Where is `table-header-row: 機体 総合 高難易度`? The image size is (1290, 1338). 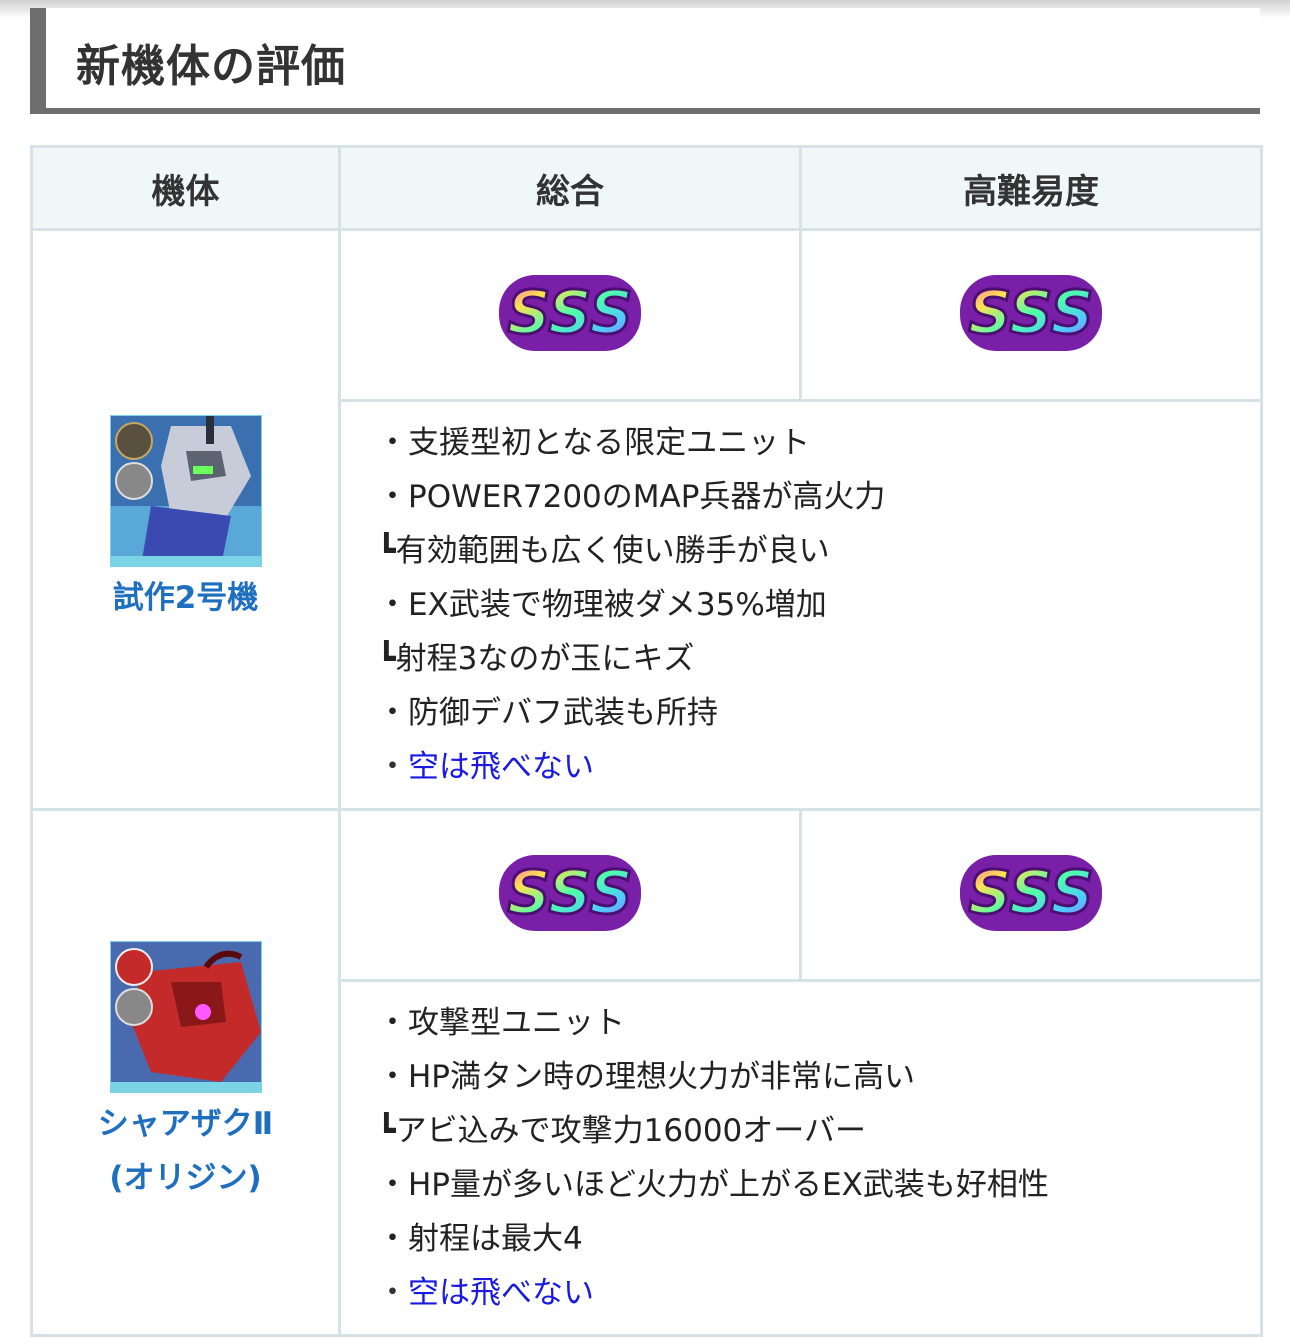 table-header-row: 機体 総合 高難易度 is located at coordinates (646, 188).